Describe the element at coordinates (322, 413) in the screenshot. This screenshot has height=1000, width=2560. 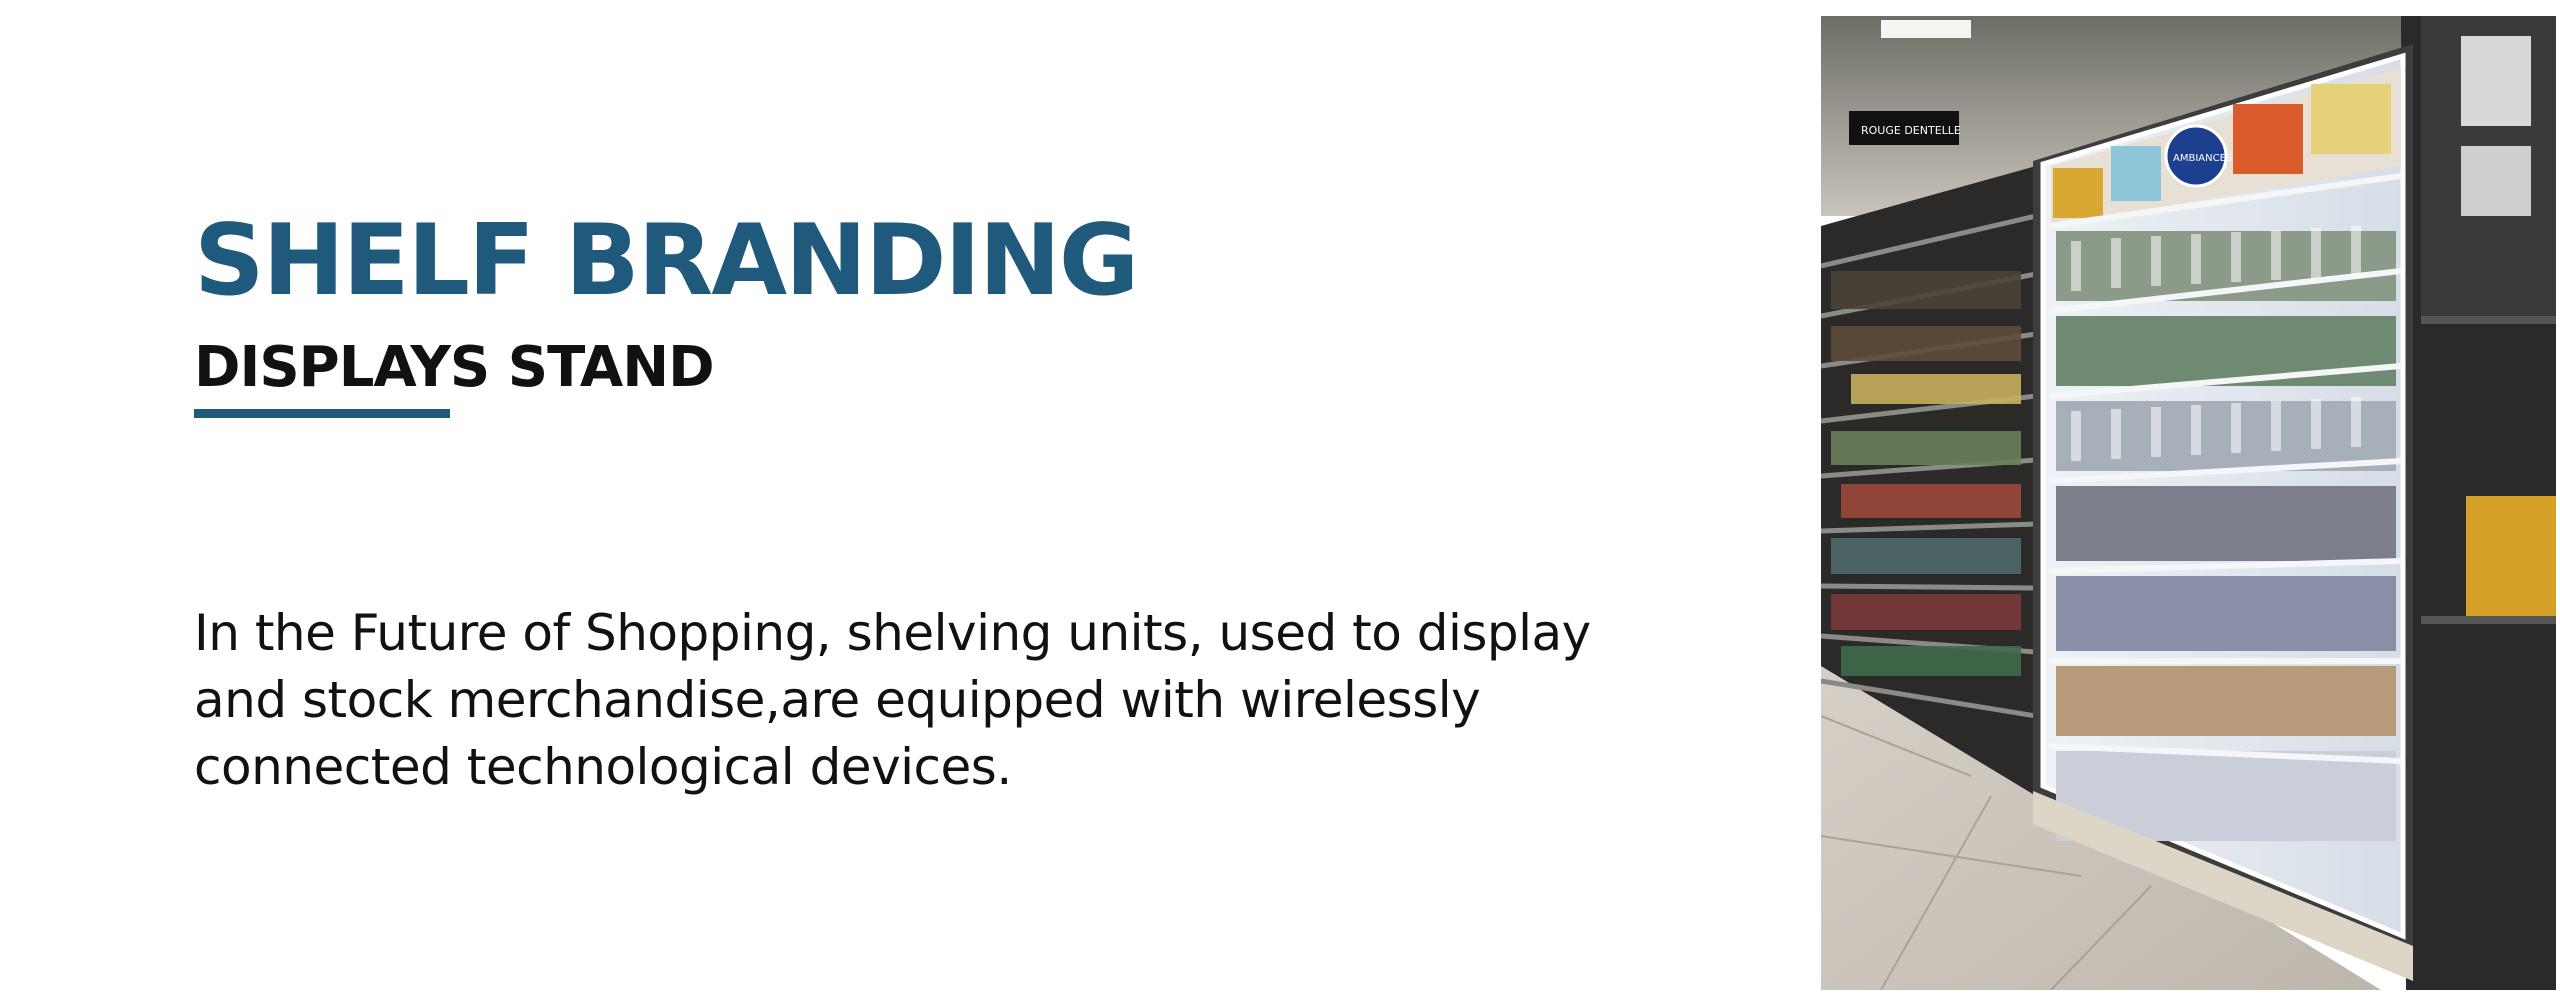
I see `accent-underline` at that location.